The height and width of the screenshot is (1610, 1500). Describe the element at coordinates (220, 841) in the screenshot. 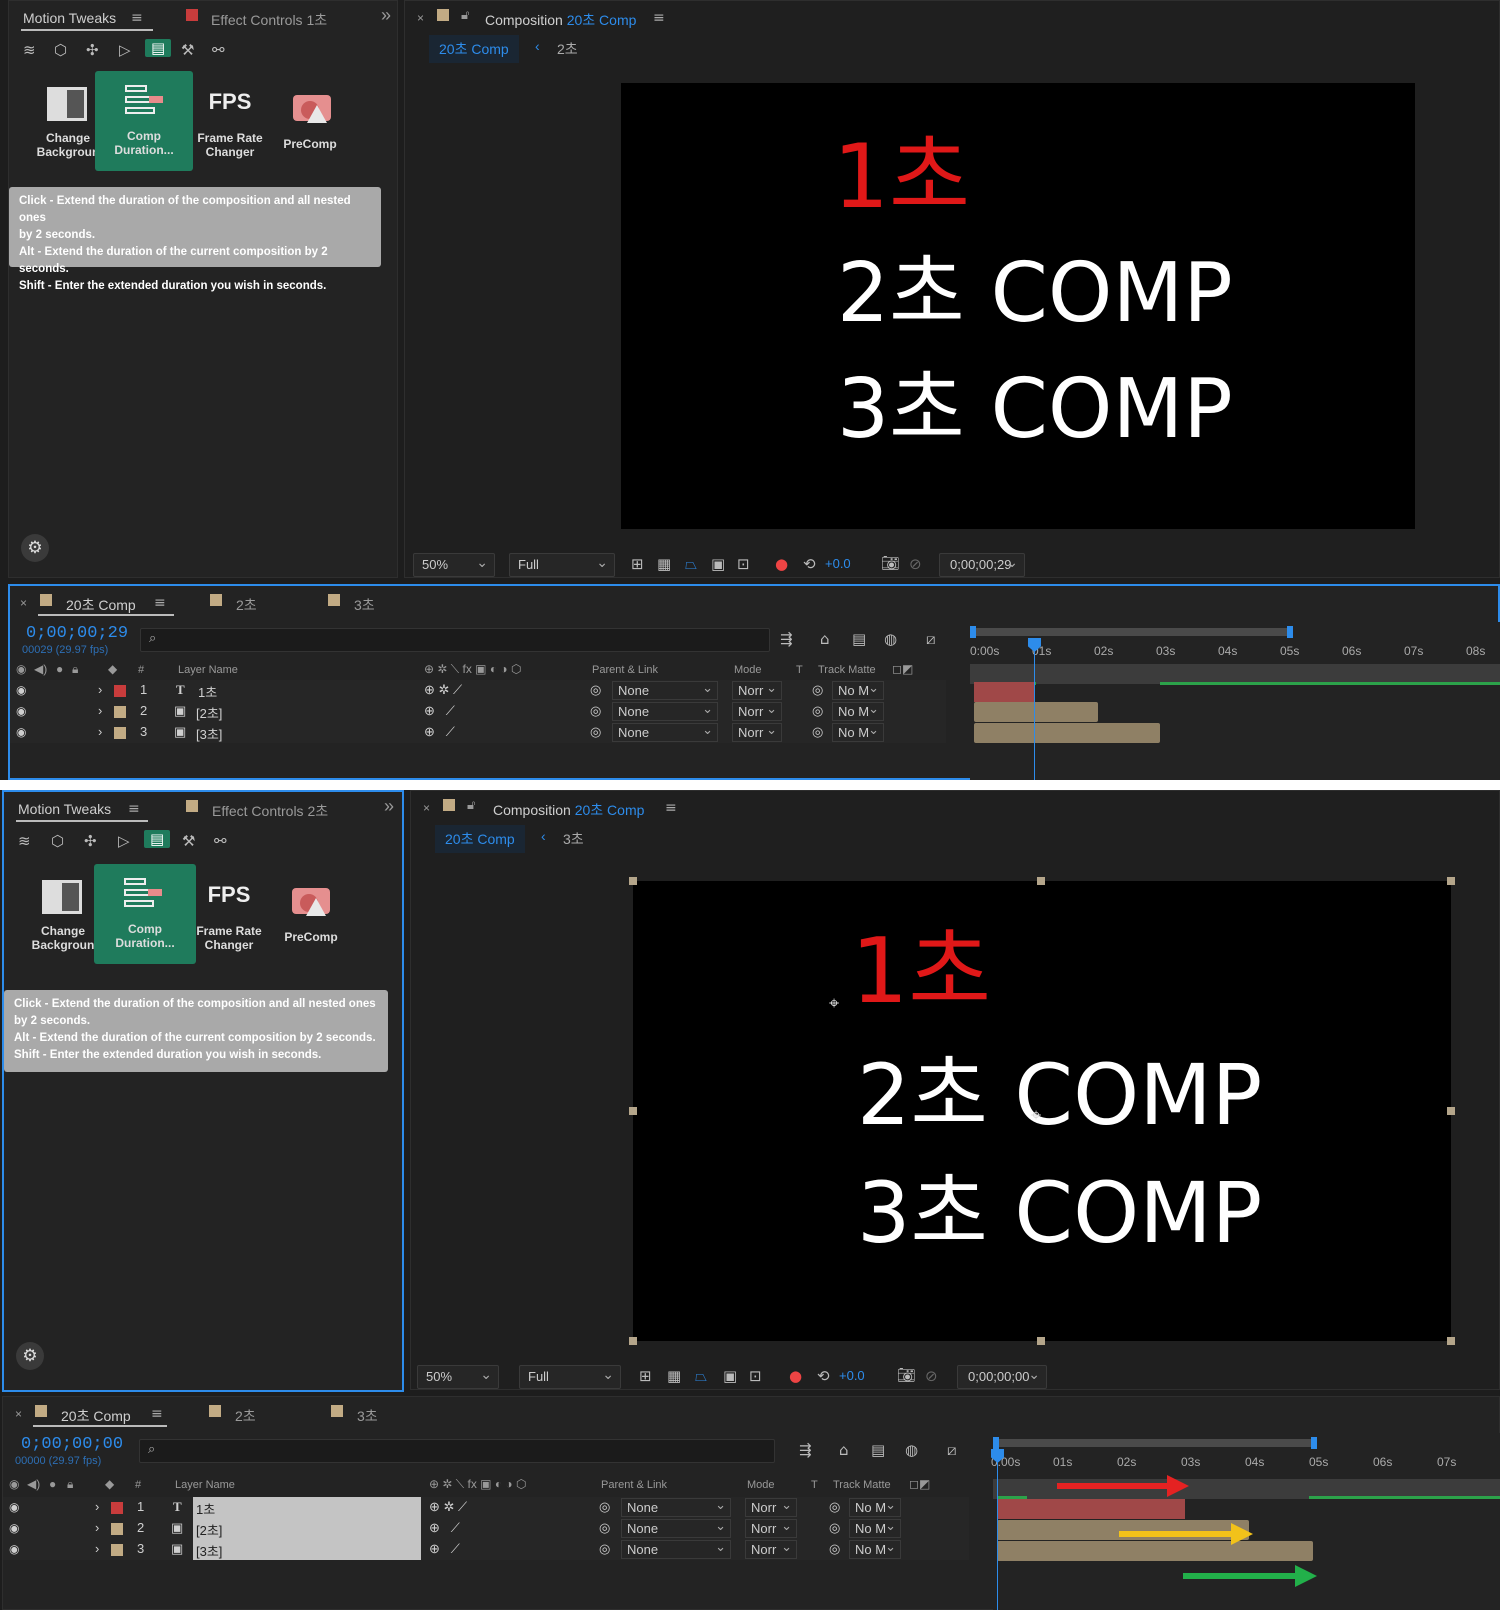

I see `network-icon: ⚯` at that location.